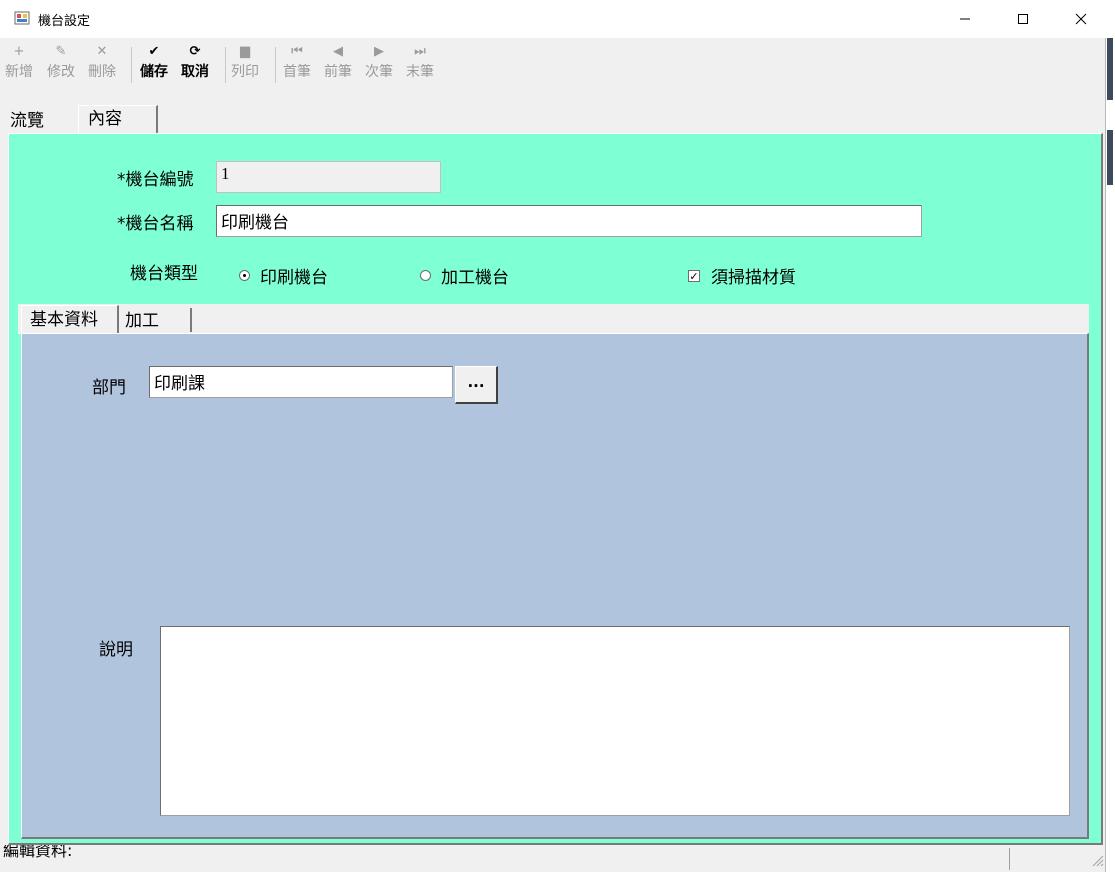 The width and height of the screenshot is (1115, 872). I want to click on first-record-button: ⏮ 首筆, so click(297, 62).